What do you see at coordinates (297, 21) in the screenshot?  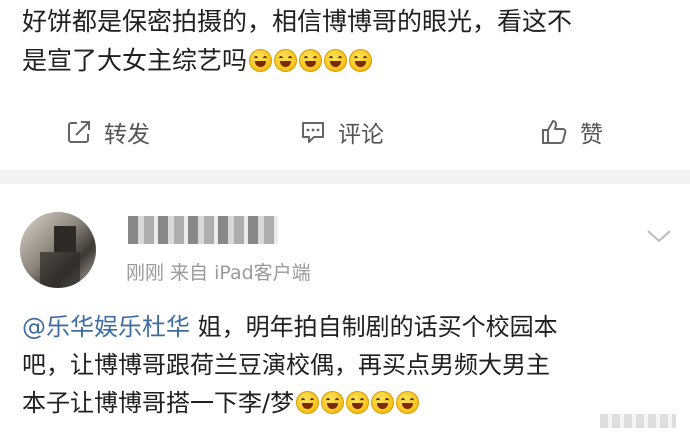 I see `post-line-1: 好饼都是保密拍摄的，相信博博哥的眼光，看这不` at bounding box center [297, 21].